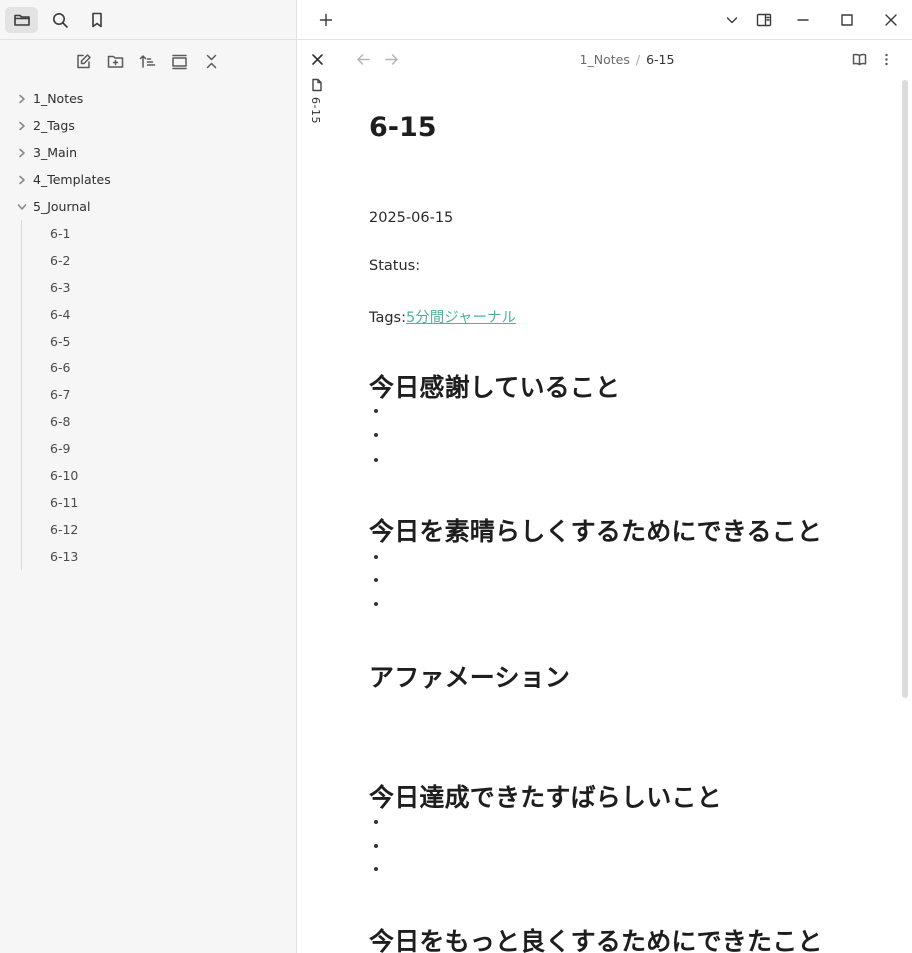  What do you see at coordinates (148, 206) in the screenshot?
I see `folder-5-journal: 5_Journal` at bounding box center [148, 206].